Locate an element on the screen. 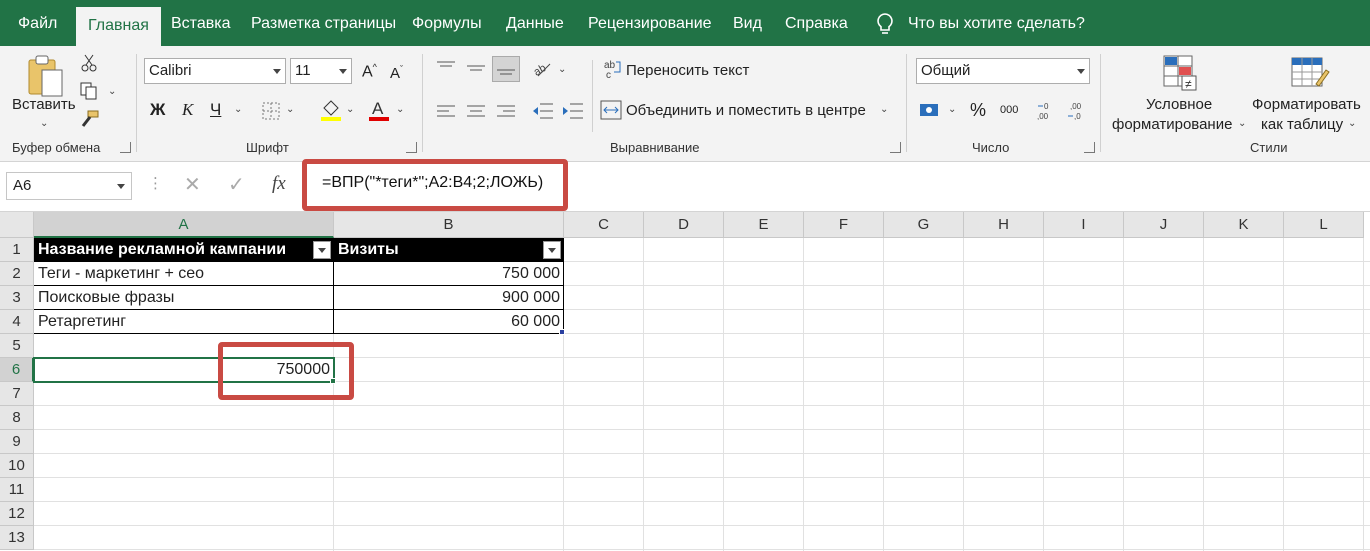 This screenshot has height=551, width=1370. column-header-b: B is located at coordinates (449, 225).